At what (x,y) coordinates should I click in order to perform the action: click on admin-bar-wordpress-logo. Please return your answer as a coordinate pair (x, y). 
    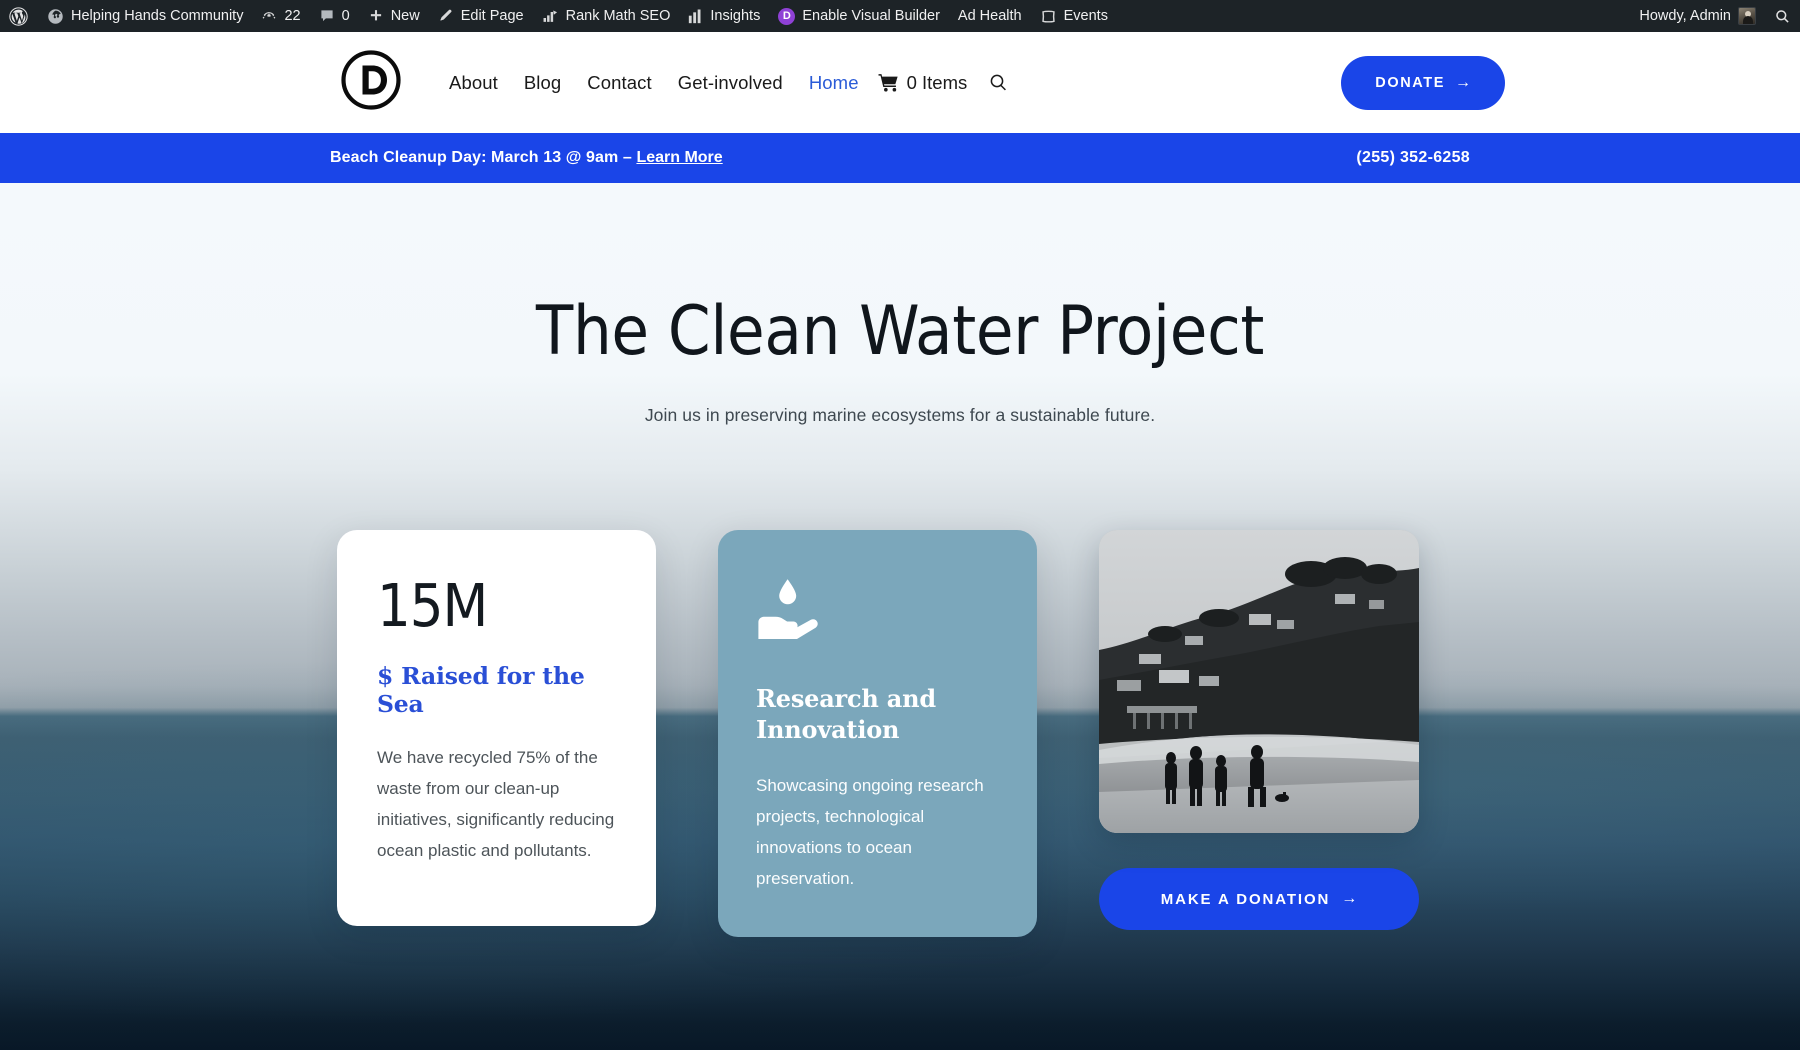
    Looking at the image, I should click on (19, 16).